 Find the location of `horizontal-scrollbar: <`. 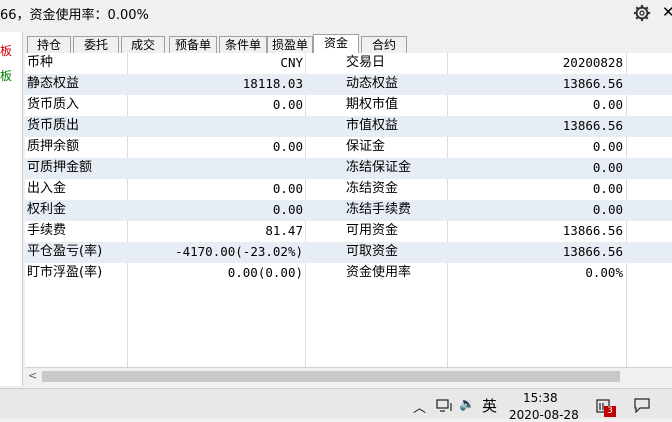

horizontal-scrollbar: < is located at coordinates (348, 376).